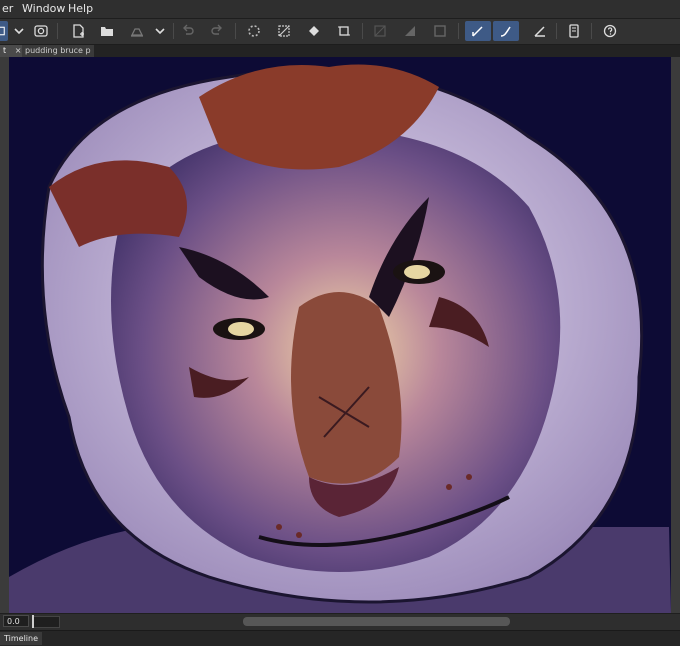 The image size is (680, 646). What do you see at coordinates (380, 31) in the screenshot?
I see `transparent-icon` at bounding box center [380, 31].